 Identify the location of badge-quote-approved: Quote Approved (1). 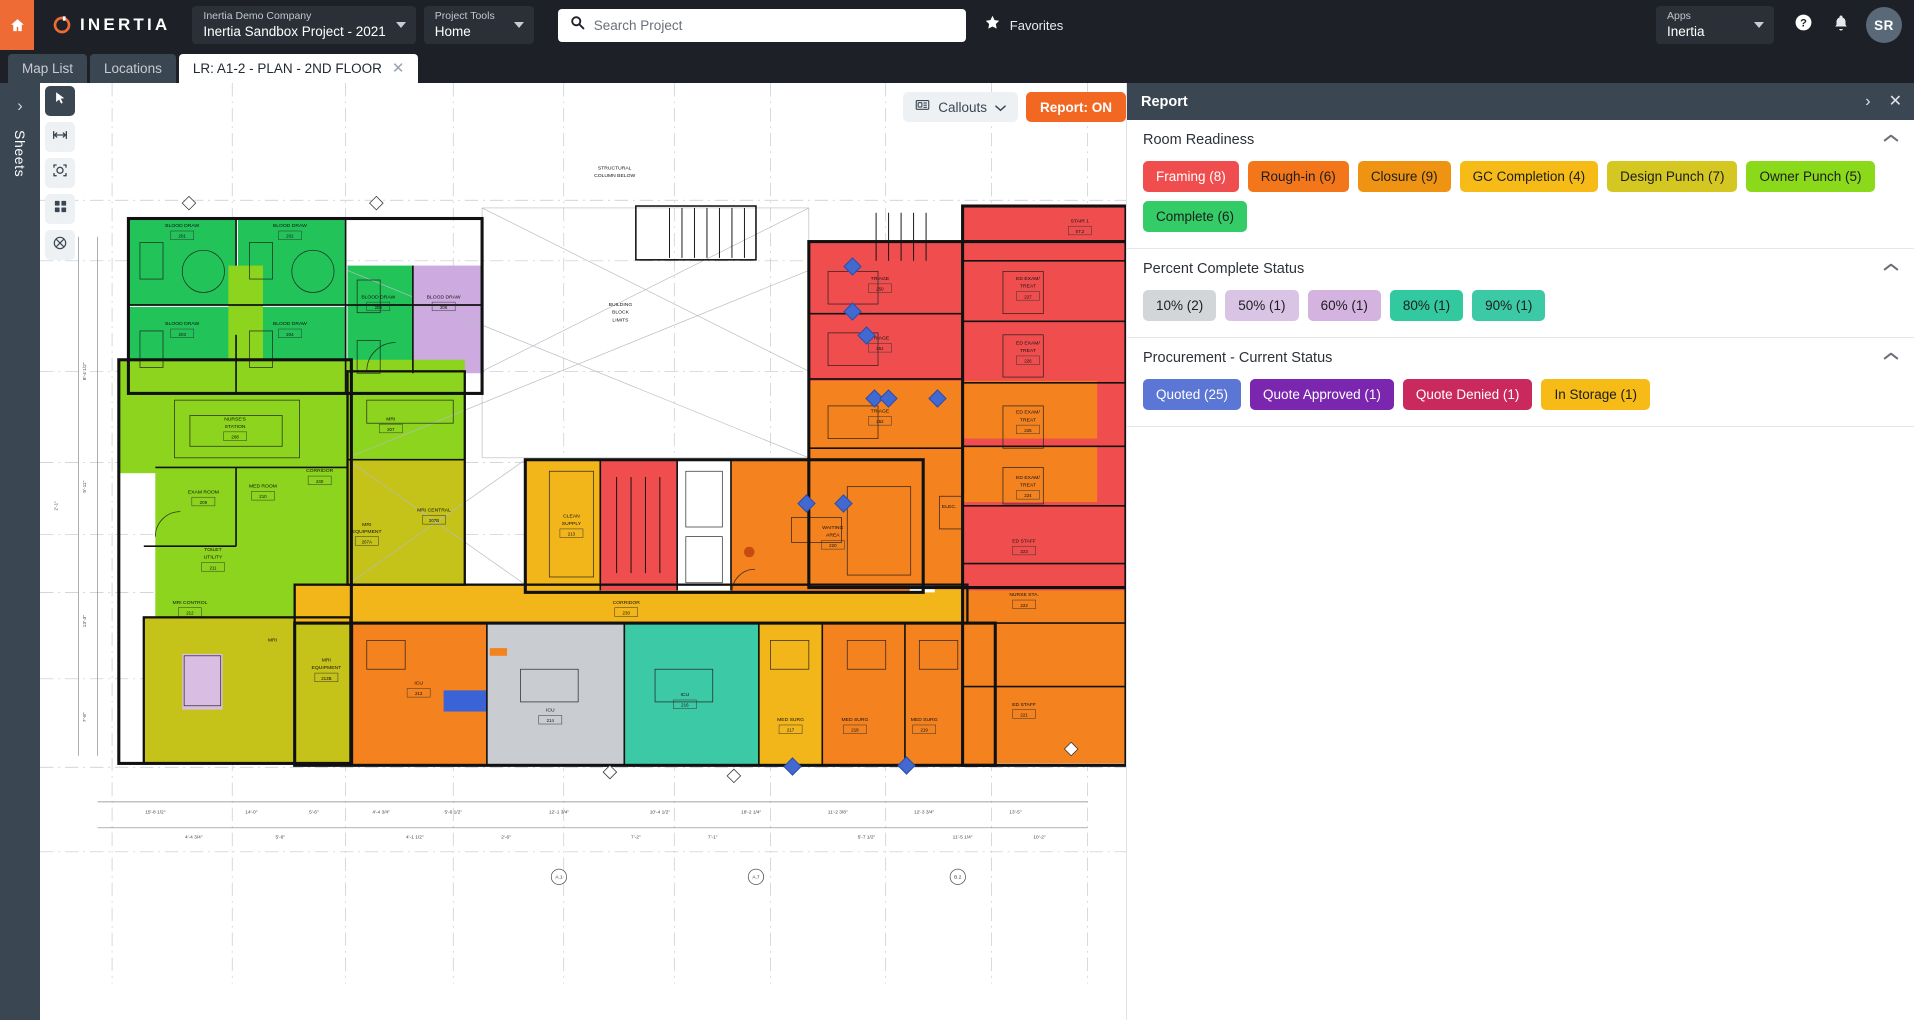
(1322, 394).